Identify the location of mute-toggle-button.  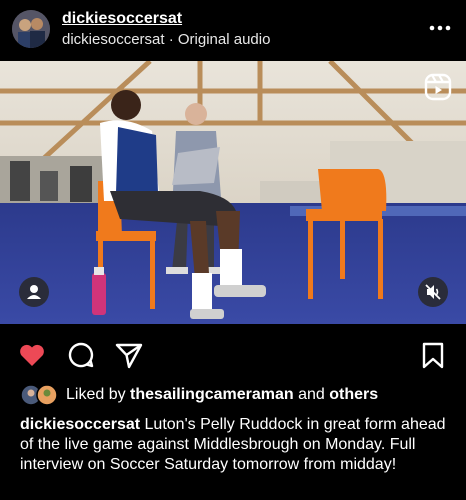
(433, 292).